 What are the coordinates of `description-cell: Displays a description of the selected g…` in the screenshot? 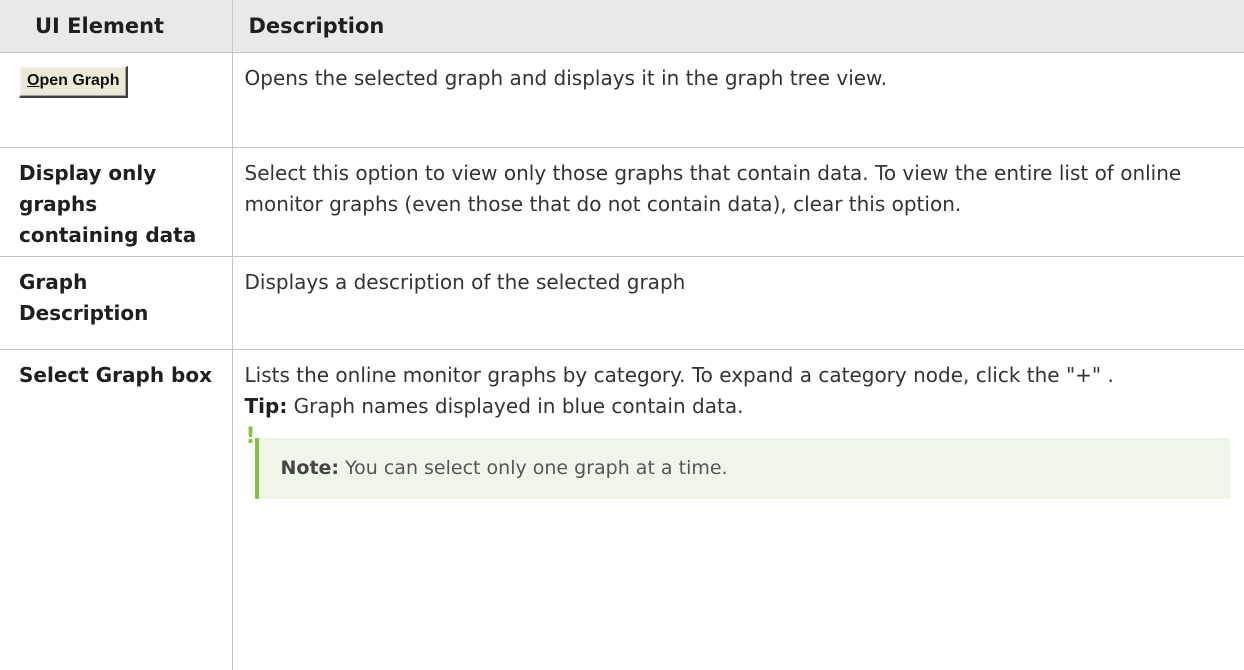 It's located at (738, 303).